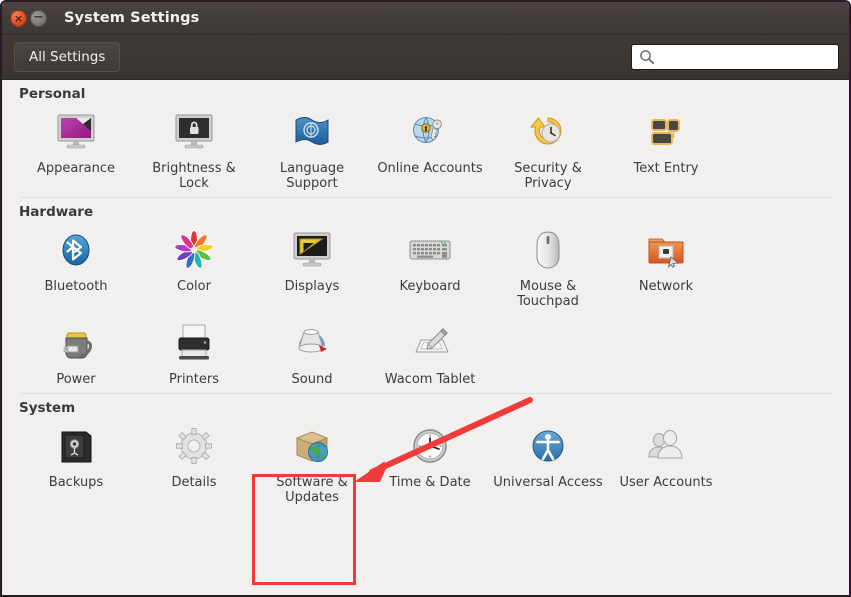  Describe the element at coordinates (430, 379) in the screenshot. I see `settings-item-label: Wacom Tablet` at that location.